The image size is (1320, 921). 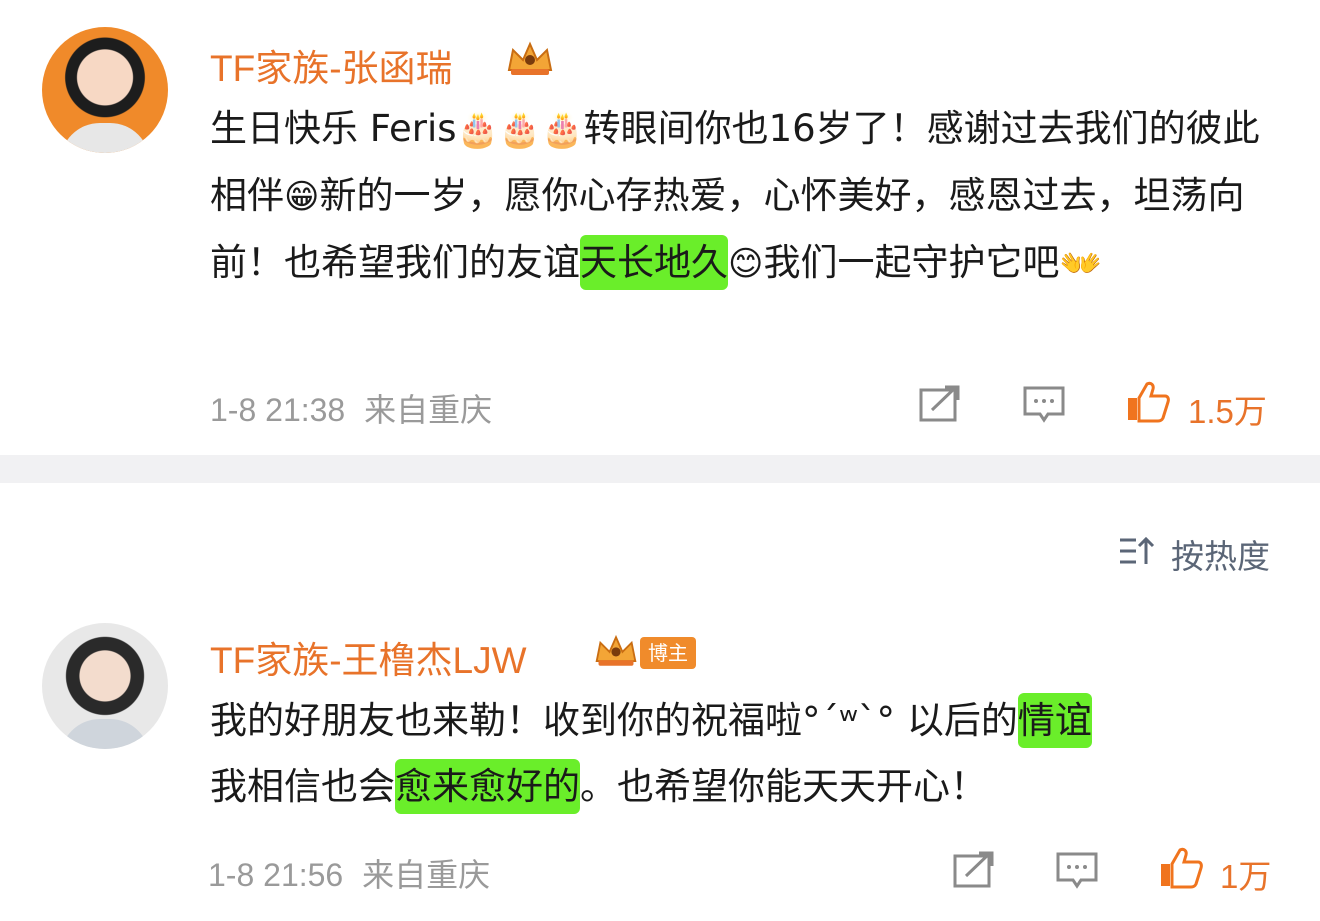 What do you see at coordinates (660, 469) in the screenshot?
I see `section-divider` at bounding box center [660, 469].